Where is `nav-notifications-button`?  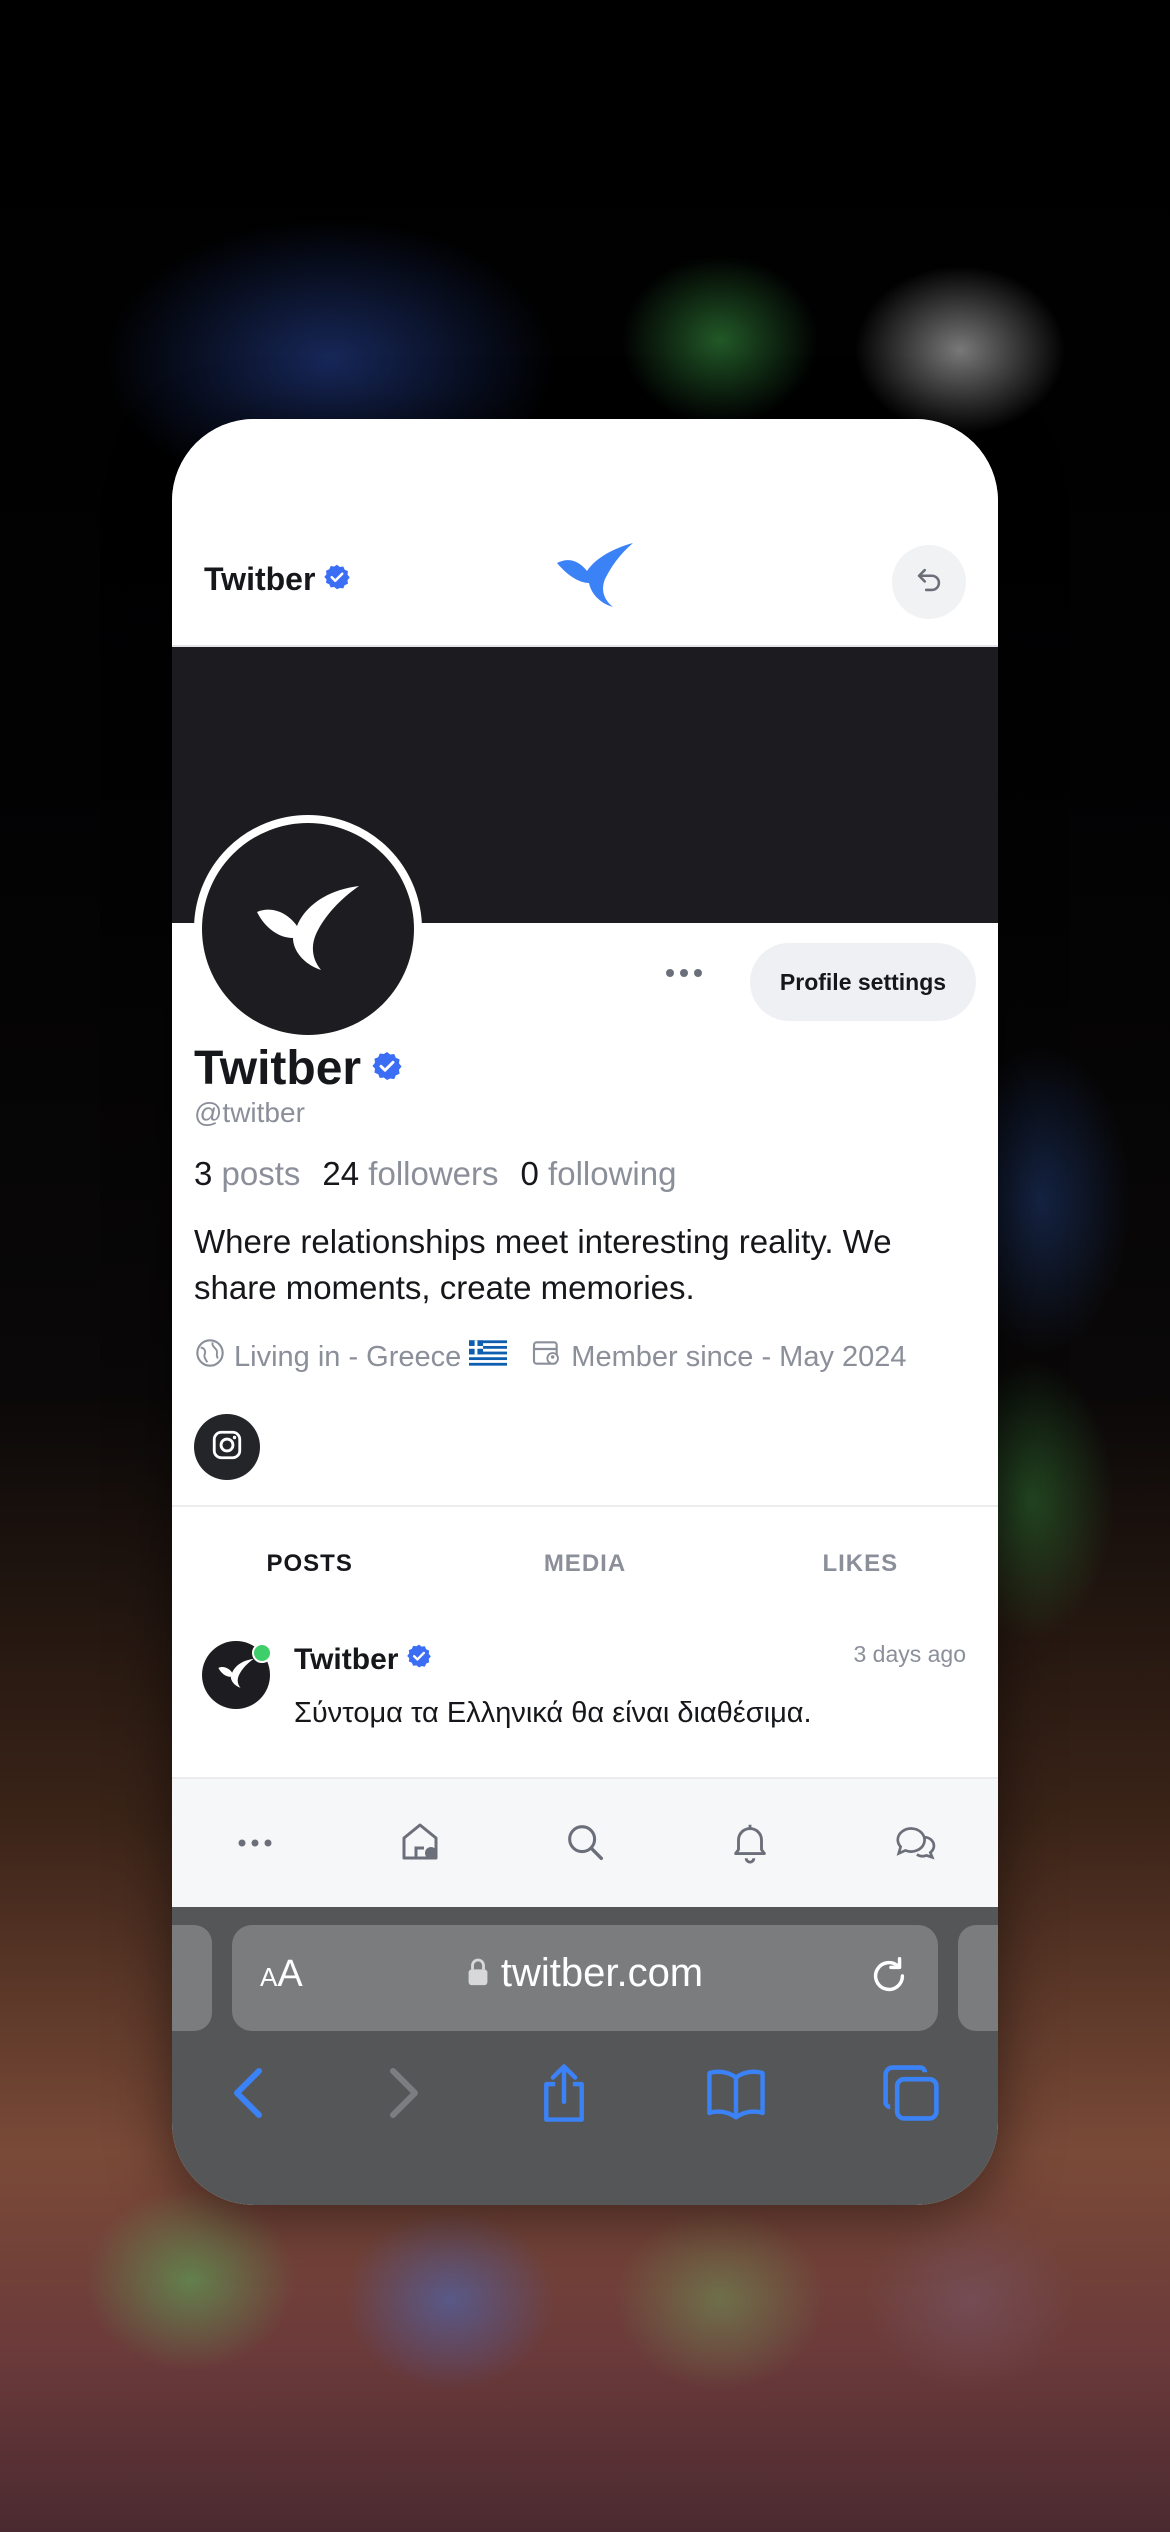
nav-notifications-button is located at coordinates (750, 1844).